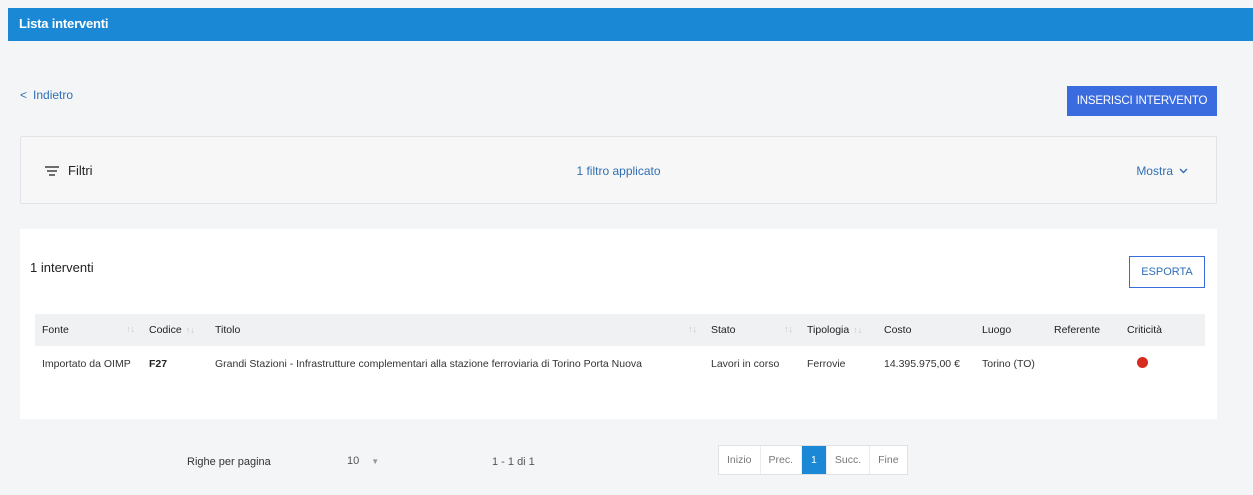  Describe the element at coordinates (752, 330) in the screenshot. I see `col-stato: Stato ↑↓` at that location.